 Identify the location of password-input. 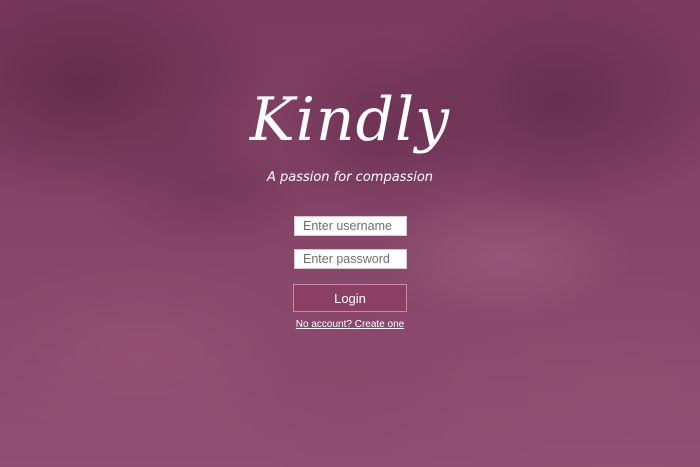
(350, 259).